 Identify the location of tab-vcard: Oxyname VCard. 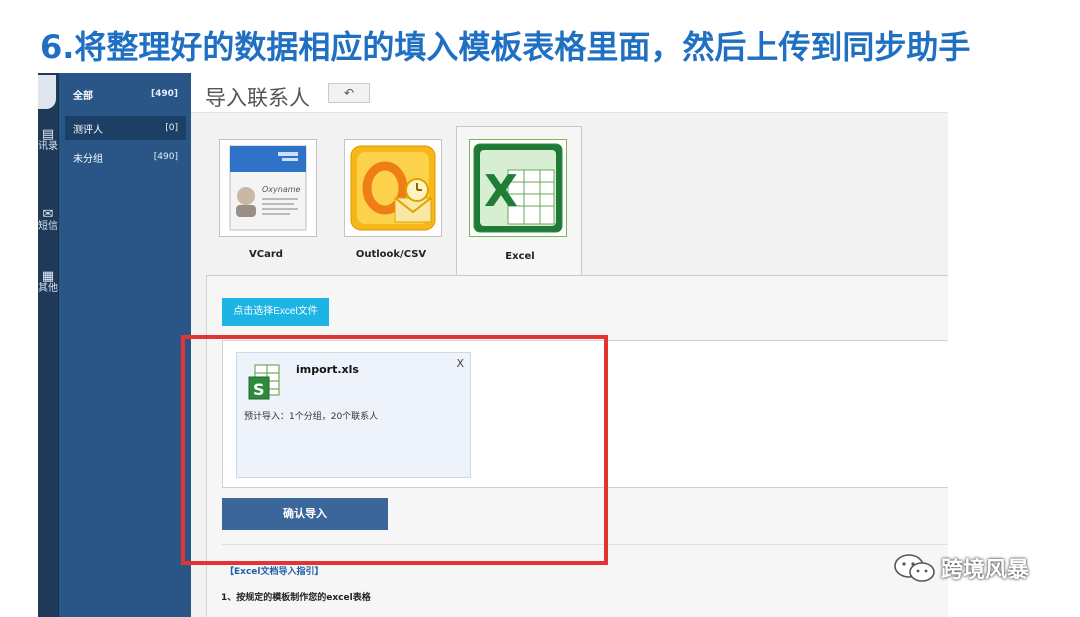
(266, 197).